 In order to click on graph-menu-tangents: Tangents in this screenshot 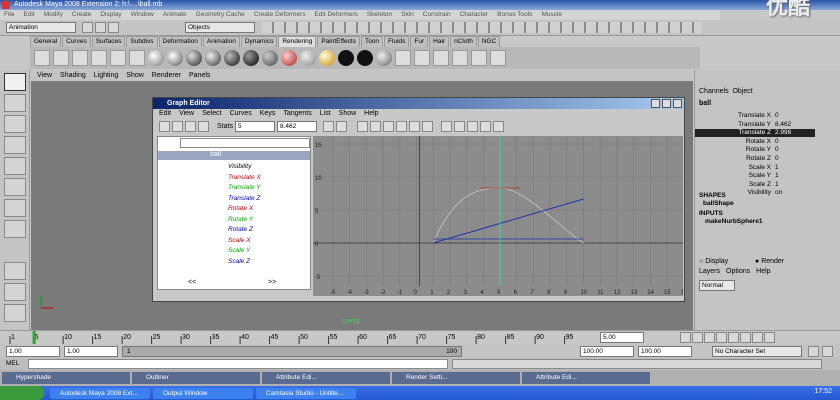, I will do `click(297, 114)`.